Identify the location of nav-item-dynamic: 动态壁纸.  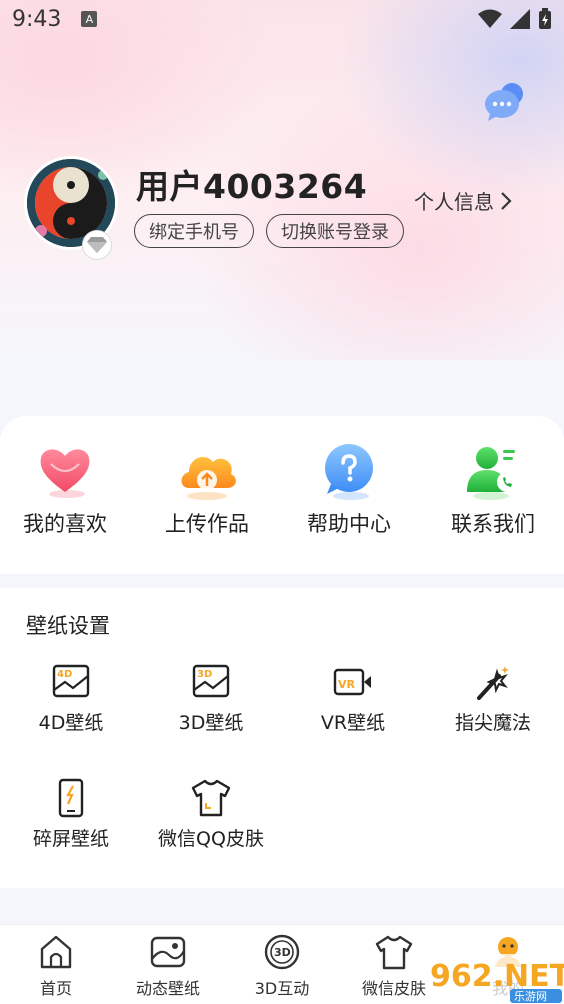
(168, 966).